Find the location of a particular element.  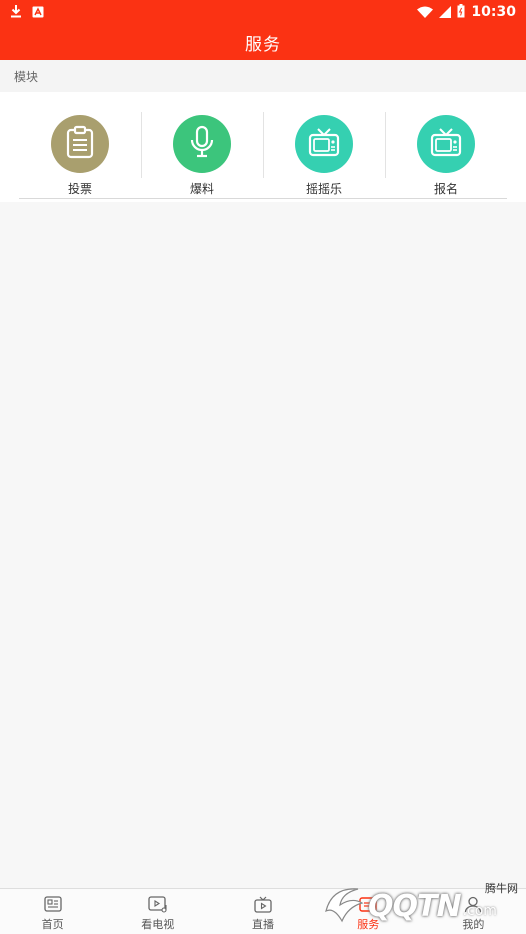

tab-home: 首页 is located at coordinates (52, 911).